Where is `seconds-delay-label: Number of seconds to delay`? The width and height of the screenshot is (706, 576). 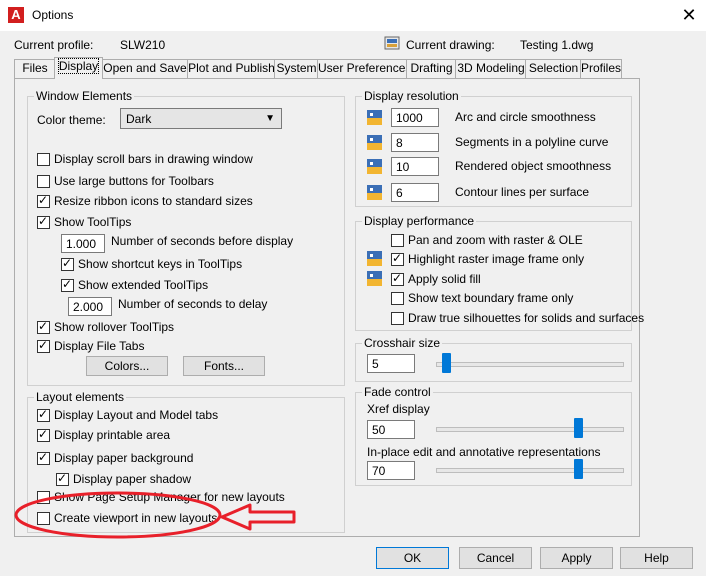 seconds-delay-label: Number of seconds to delay is located at coordinates (193, 304).